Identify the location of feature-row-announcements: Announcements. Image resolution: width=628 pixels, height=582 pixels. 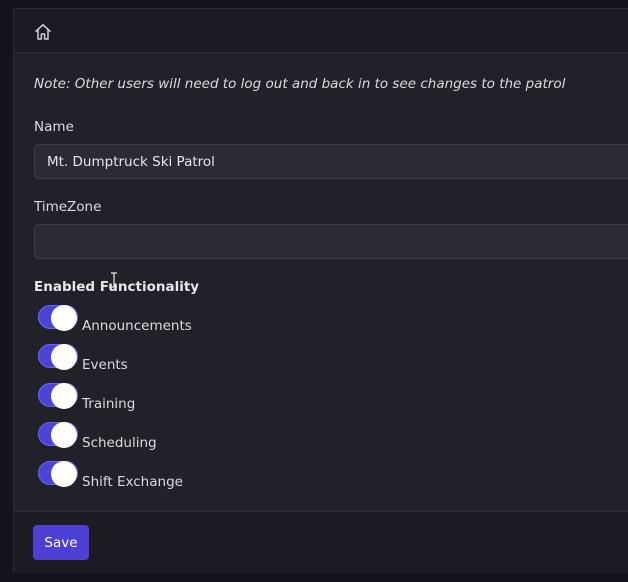
(238, 320).